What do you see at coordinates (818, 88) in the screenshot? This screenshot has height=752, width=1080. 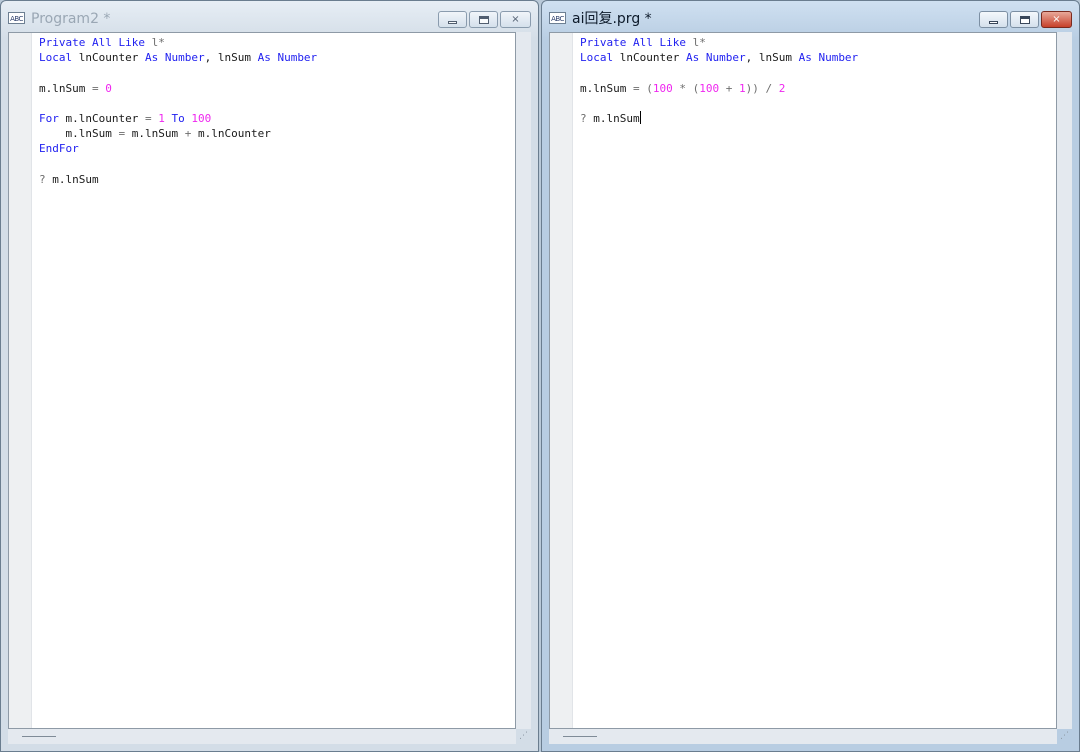 I see `code-line: m.lnSum = (100 * (100 + 1)) / 2` at bounding box center [818, 88].